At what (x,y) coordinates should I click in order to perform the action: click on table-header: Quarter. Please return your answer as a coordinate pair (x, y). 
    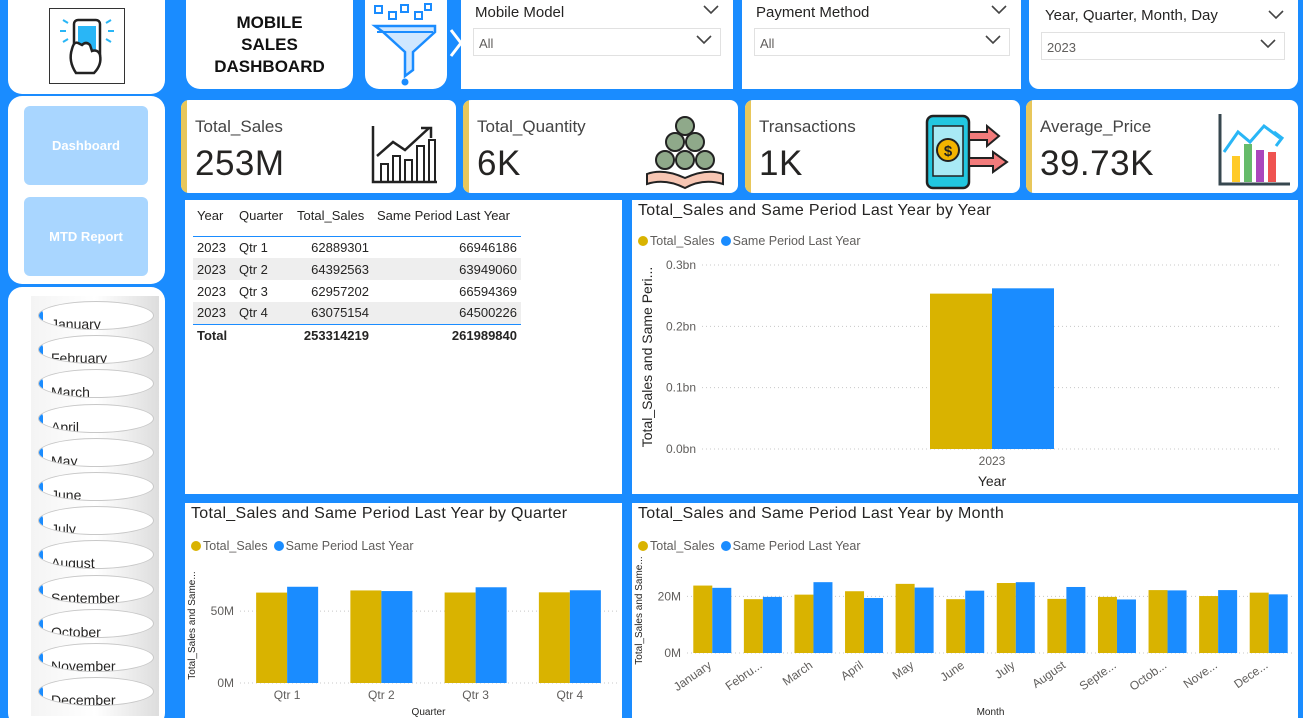
    Looking at the image, I should click on (264, 222).